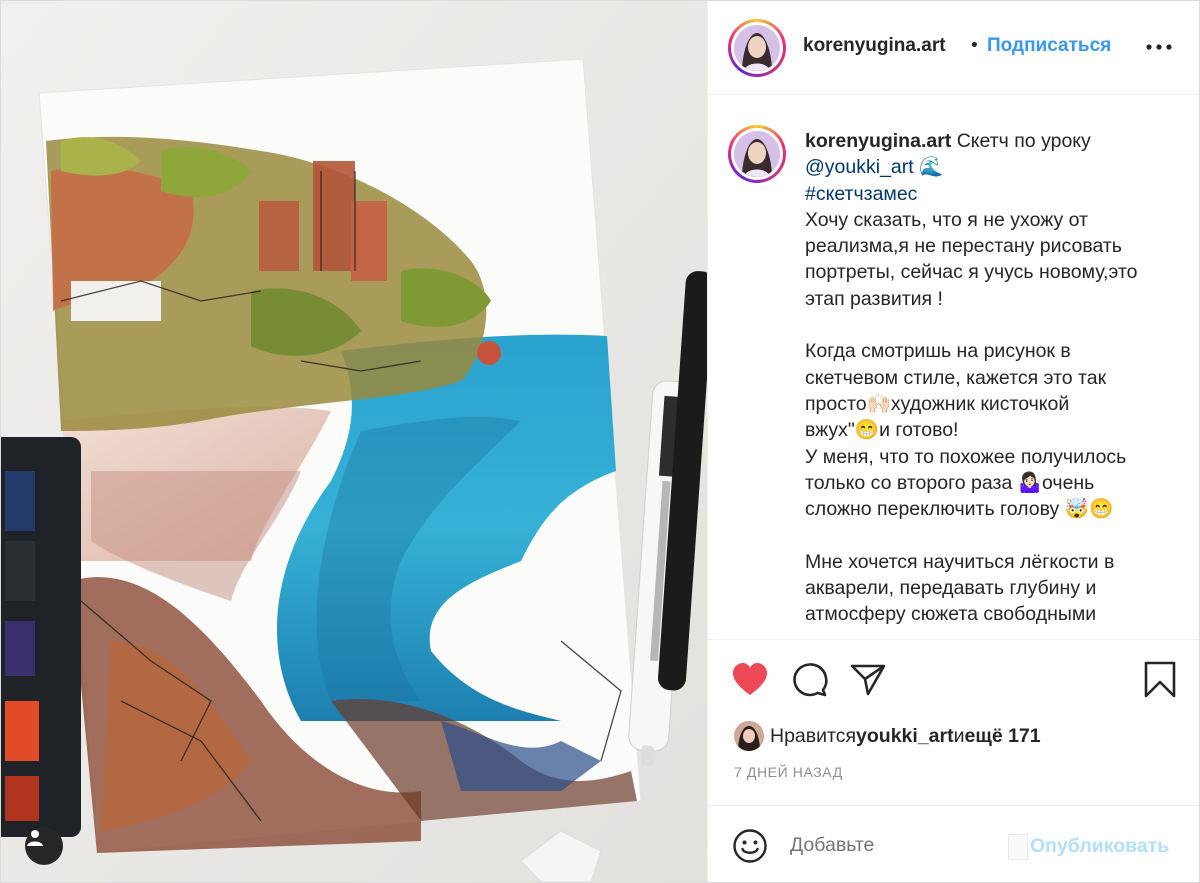 The width and height of the screenshot is (1200, 883). Describe the element at coordinates (971, 272) in the screenshot. I see `caption-line: портреты, сейчас я учусь новому,это` at that location.